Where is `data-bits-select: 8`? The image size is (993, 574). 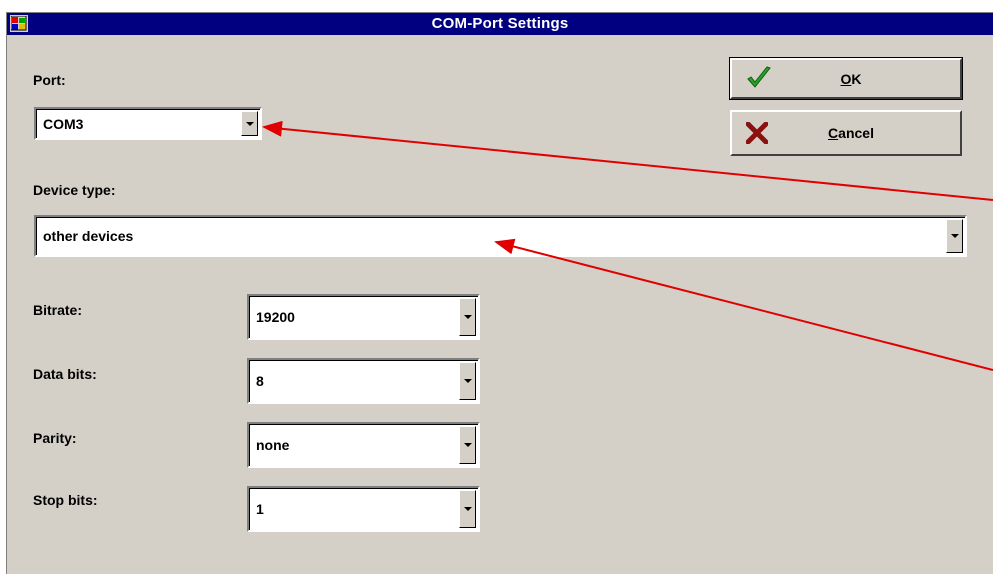 data-bits-select: 8 is located at coordinates (363, 381).